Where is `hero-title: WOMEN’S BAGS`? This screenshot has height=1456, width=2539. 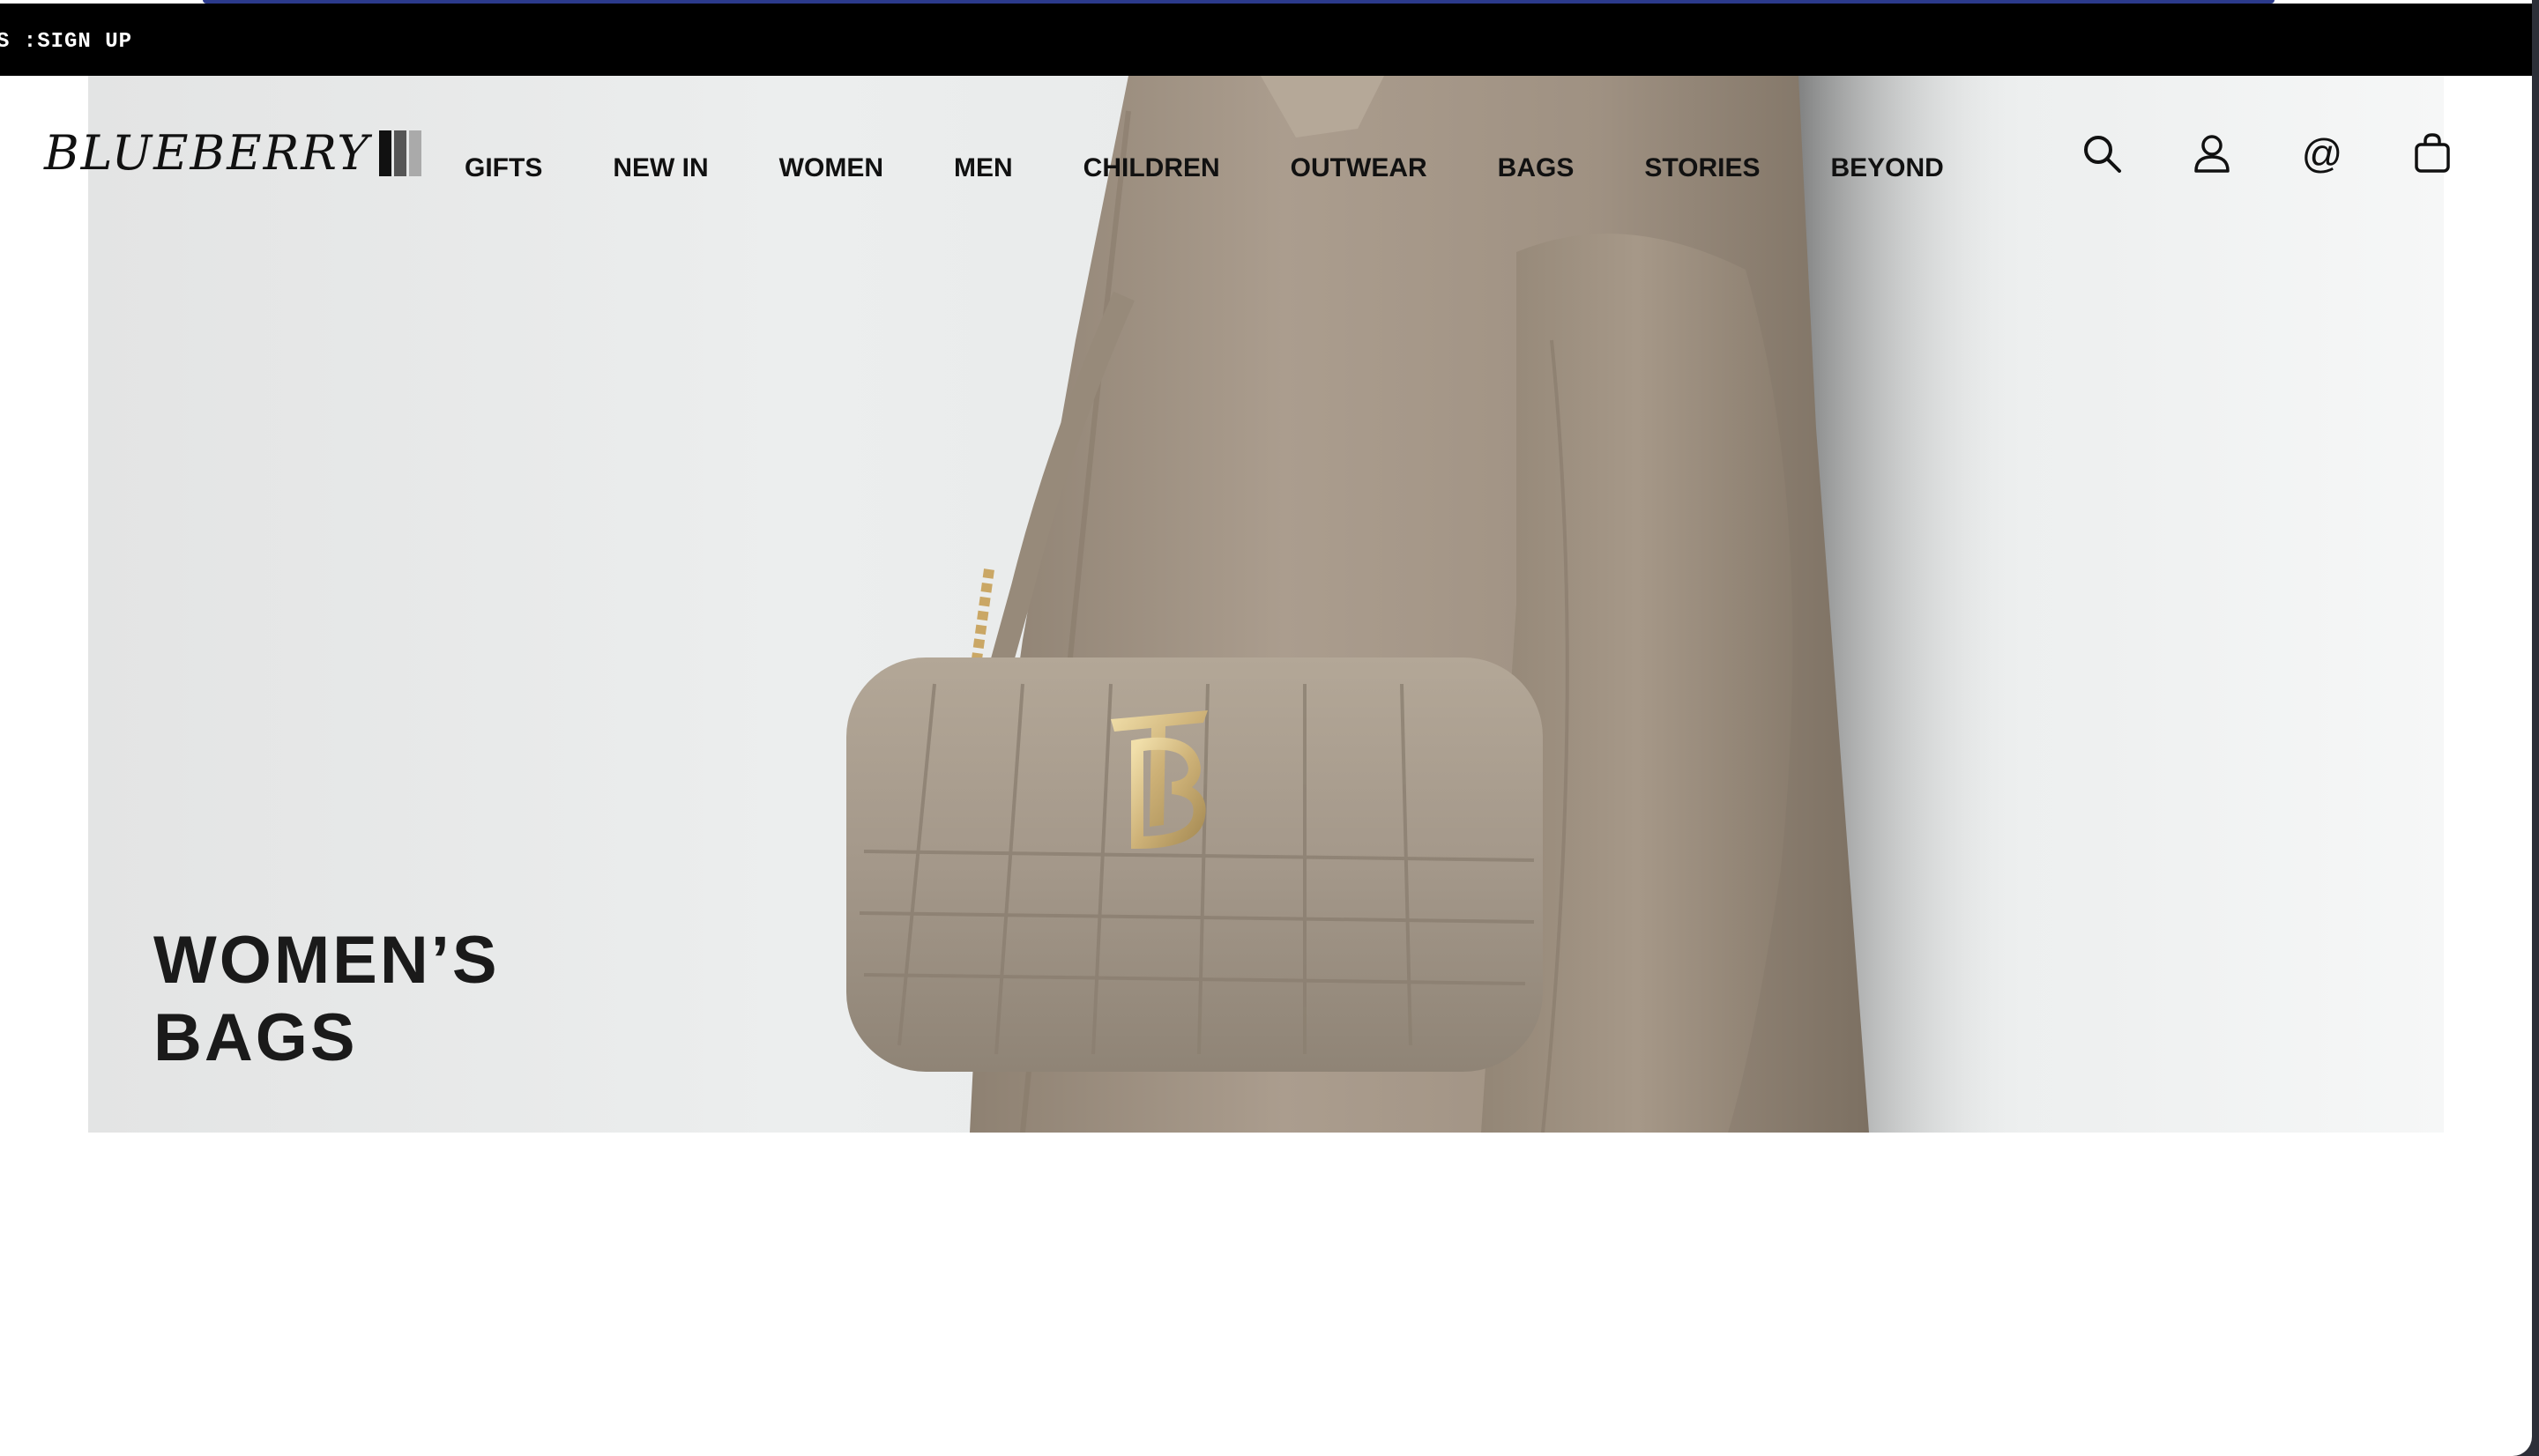 hero-title: WOMEN’S BAGS is located at coordinates (326, 999).